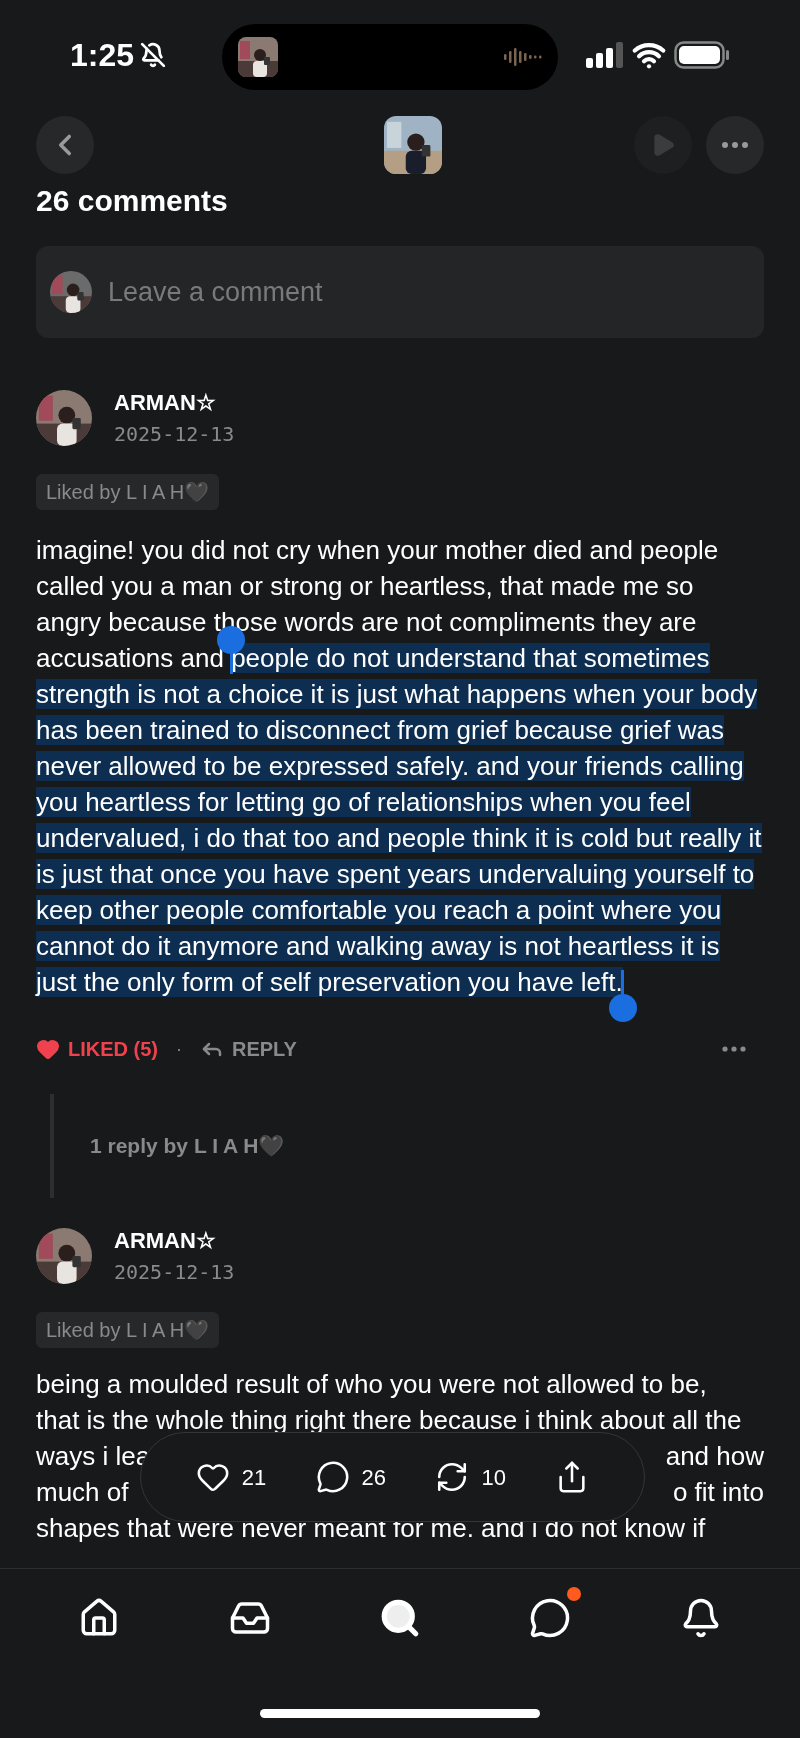 This screenshot has width=800, height=1738. What do you see at coordinates (187, 1146) in the screenshot?
I see `reply-thread-link: 1 reply by L I A H🖤` at bounding box center [187, 1146].